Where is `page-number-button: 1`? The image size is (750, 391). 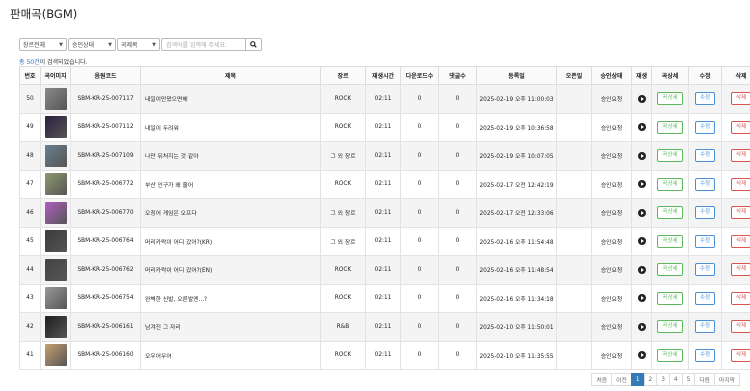 page-number-button: 1 is located at coordinates (637, 379).